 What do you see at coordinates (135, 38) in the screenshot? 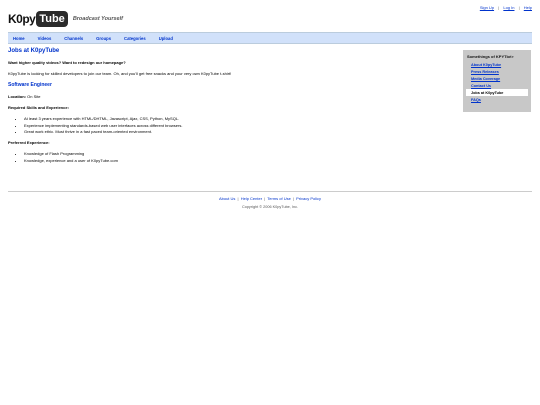
I see `nav-categories: Categories` at bounding box center [135, 38].